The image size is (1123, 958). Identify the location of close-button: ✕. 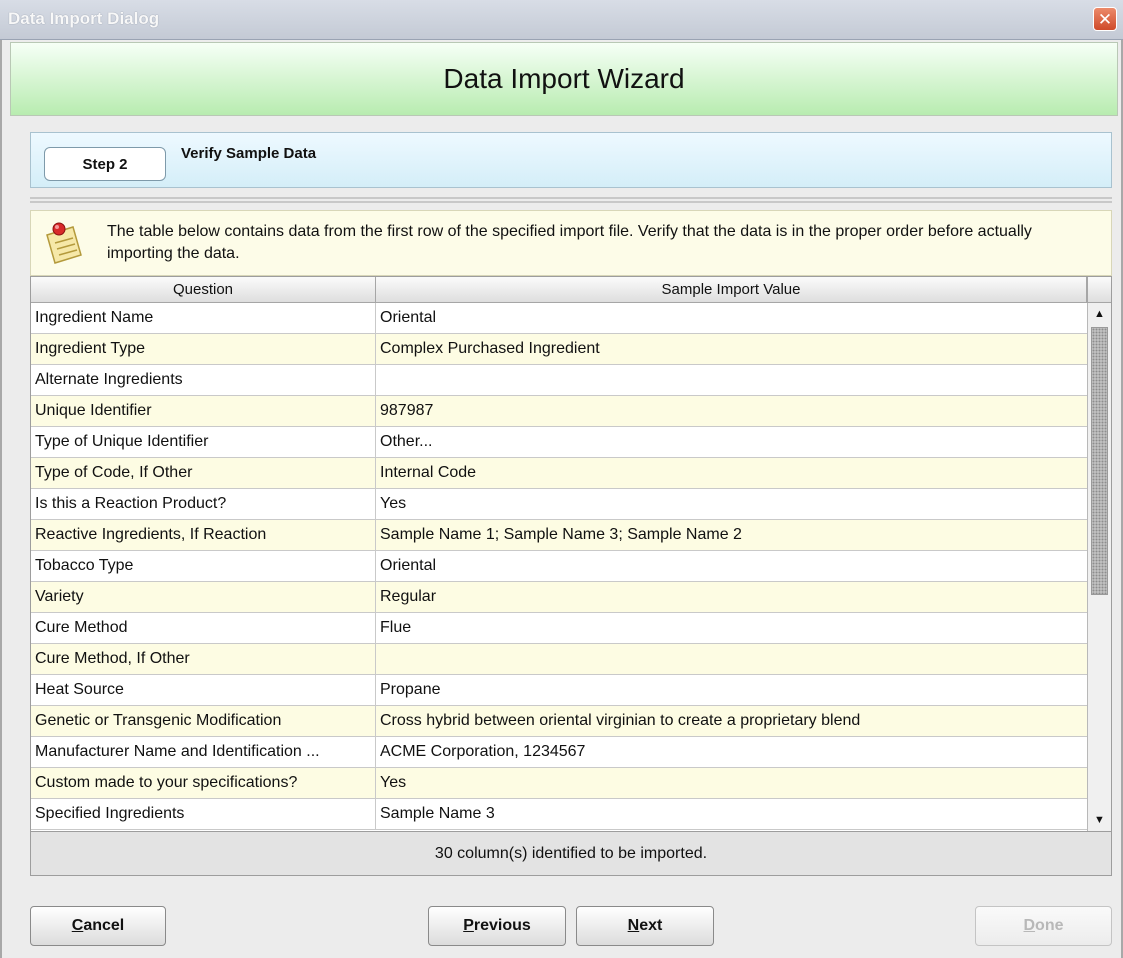
(1105, 19).